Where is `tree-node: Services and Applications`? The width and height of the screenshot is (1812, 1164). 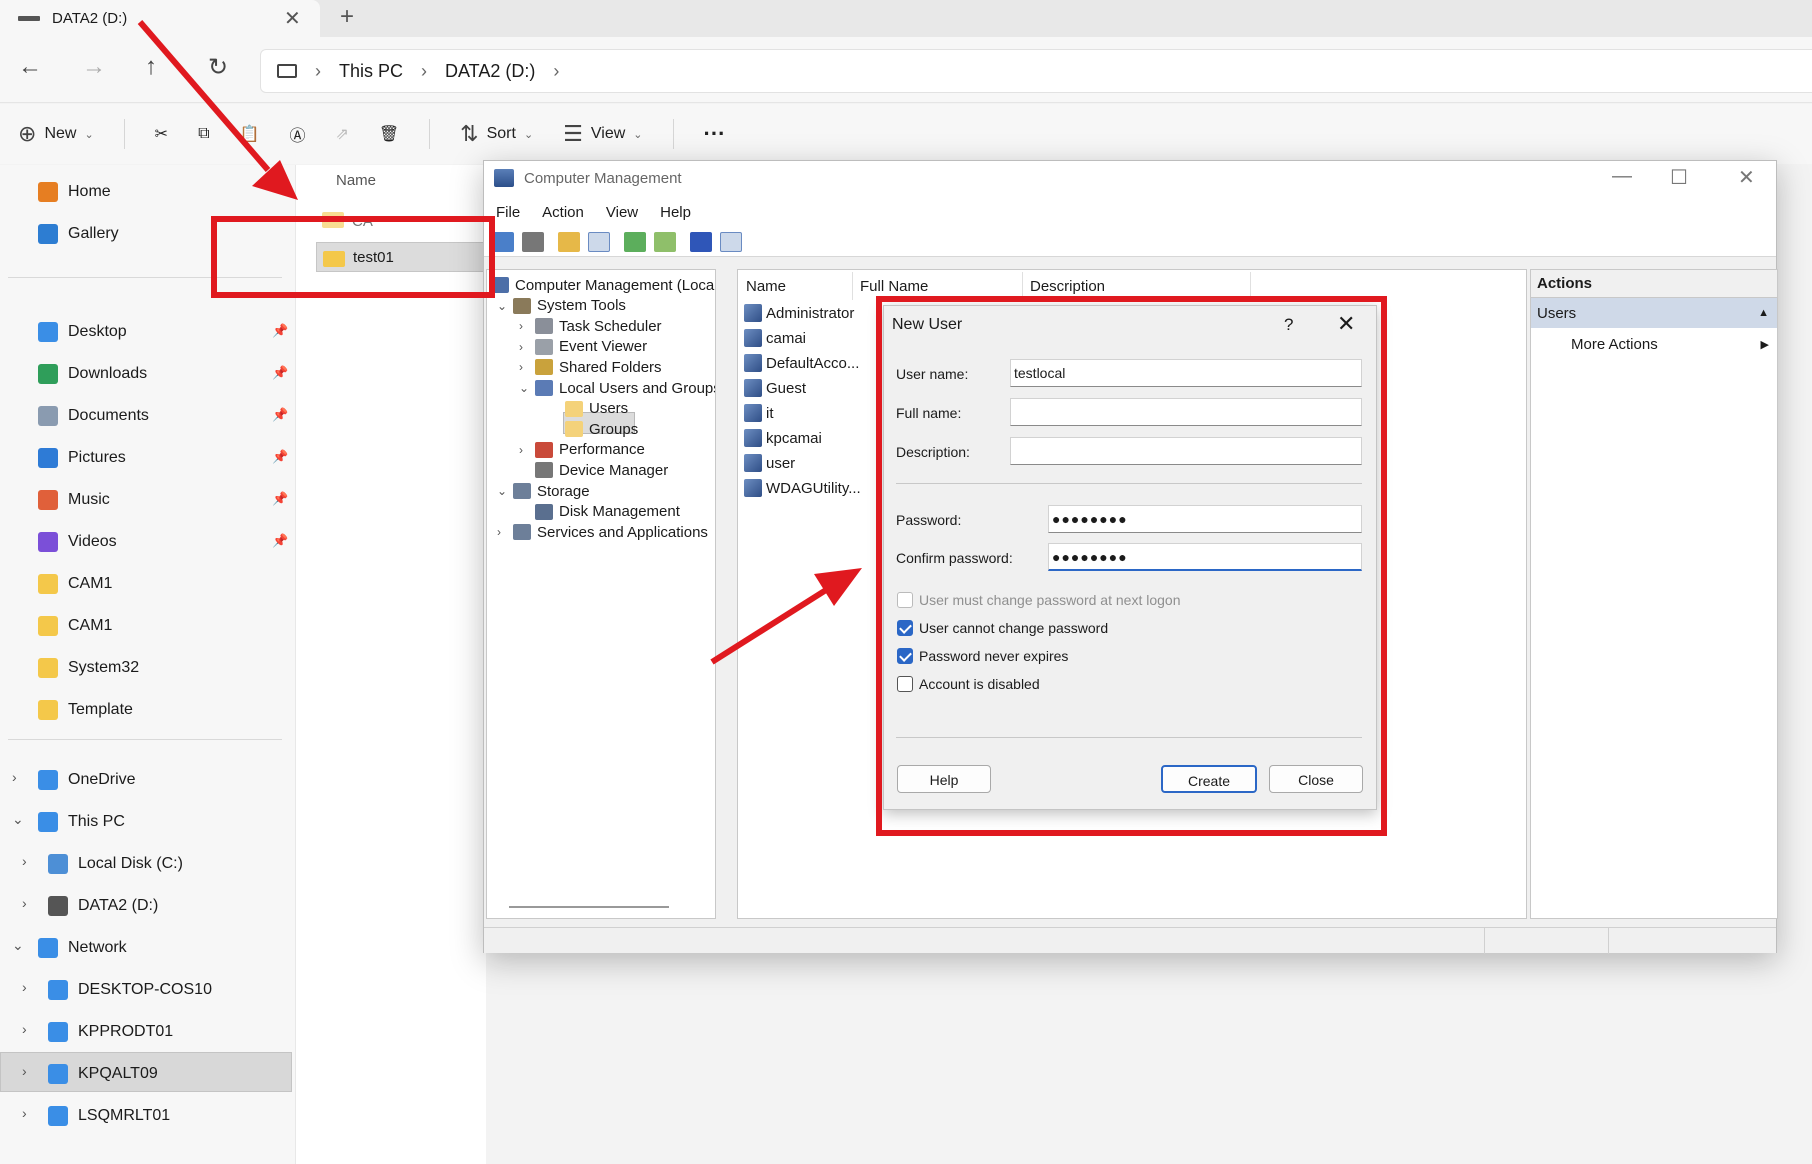 tree-node: Services and Applications is located at coordinates (610, 532).